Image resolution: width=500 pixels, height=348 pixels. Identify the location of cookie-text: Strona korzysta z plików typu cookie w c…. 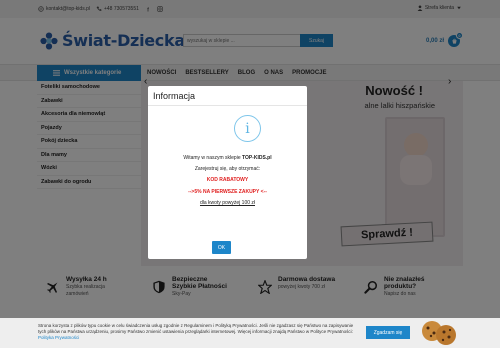
(198, 332).